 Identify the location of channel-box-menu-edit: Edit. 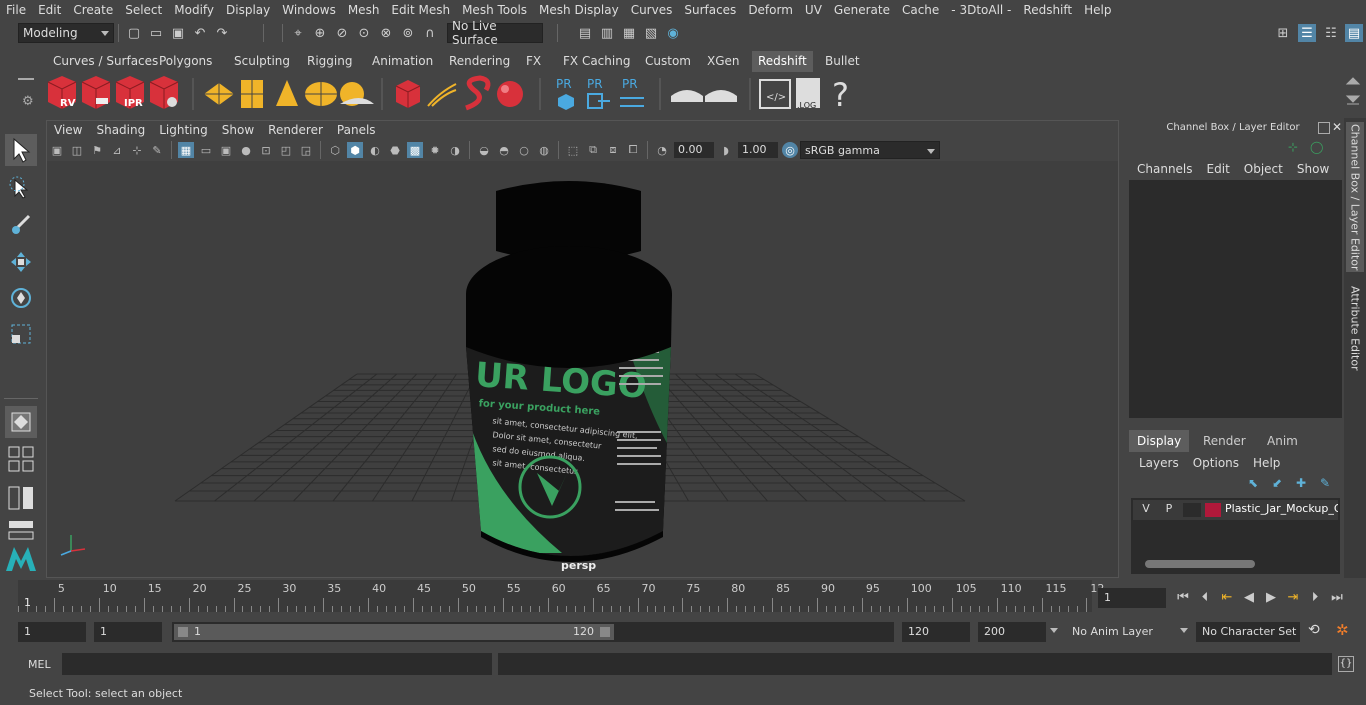
(1218, 169).